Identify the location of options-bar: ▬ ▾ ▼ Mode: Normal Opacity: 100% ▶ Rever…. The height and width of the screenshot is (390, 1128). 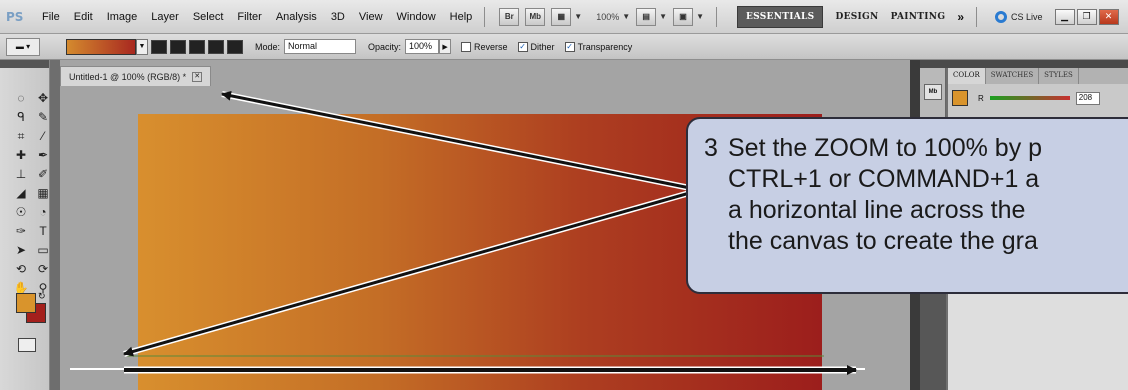
(564, 47).